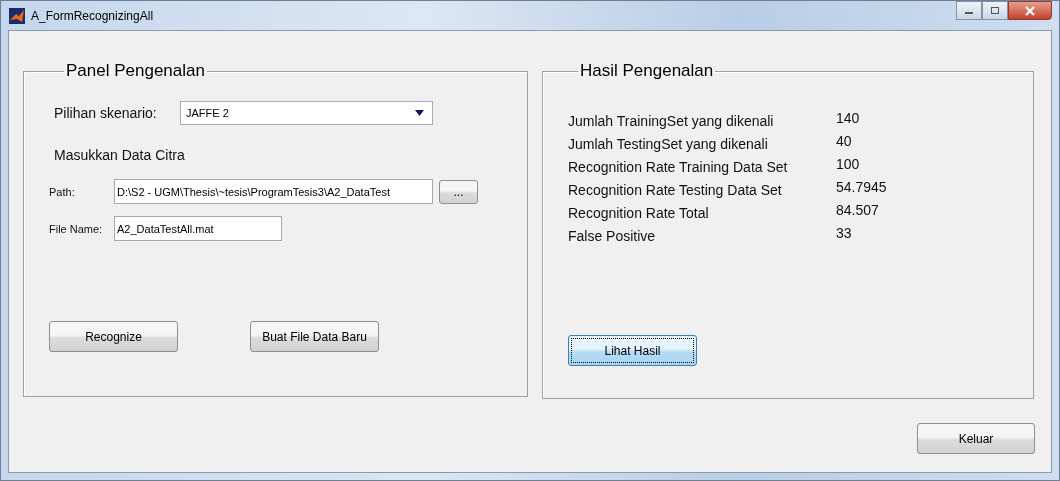 This screenshot has height=481, width=1060. I want to click on result-label: False Positive, so click(612, 235).